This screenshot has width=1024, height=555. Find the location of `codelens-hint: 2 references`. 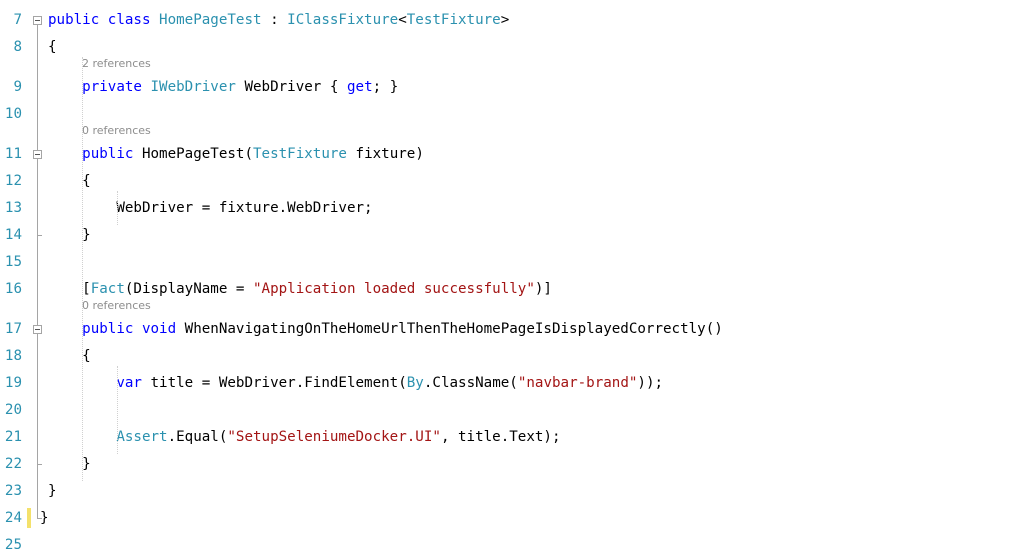

codelens-hint: 2 references is located at coordinates (512, 63).